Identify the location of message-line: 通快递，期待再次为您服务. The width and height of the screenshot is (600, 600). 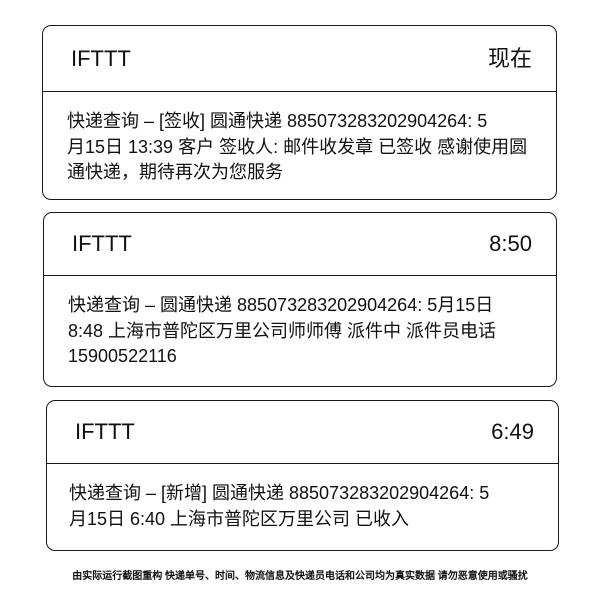
(175, 172).